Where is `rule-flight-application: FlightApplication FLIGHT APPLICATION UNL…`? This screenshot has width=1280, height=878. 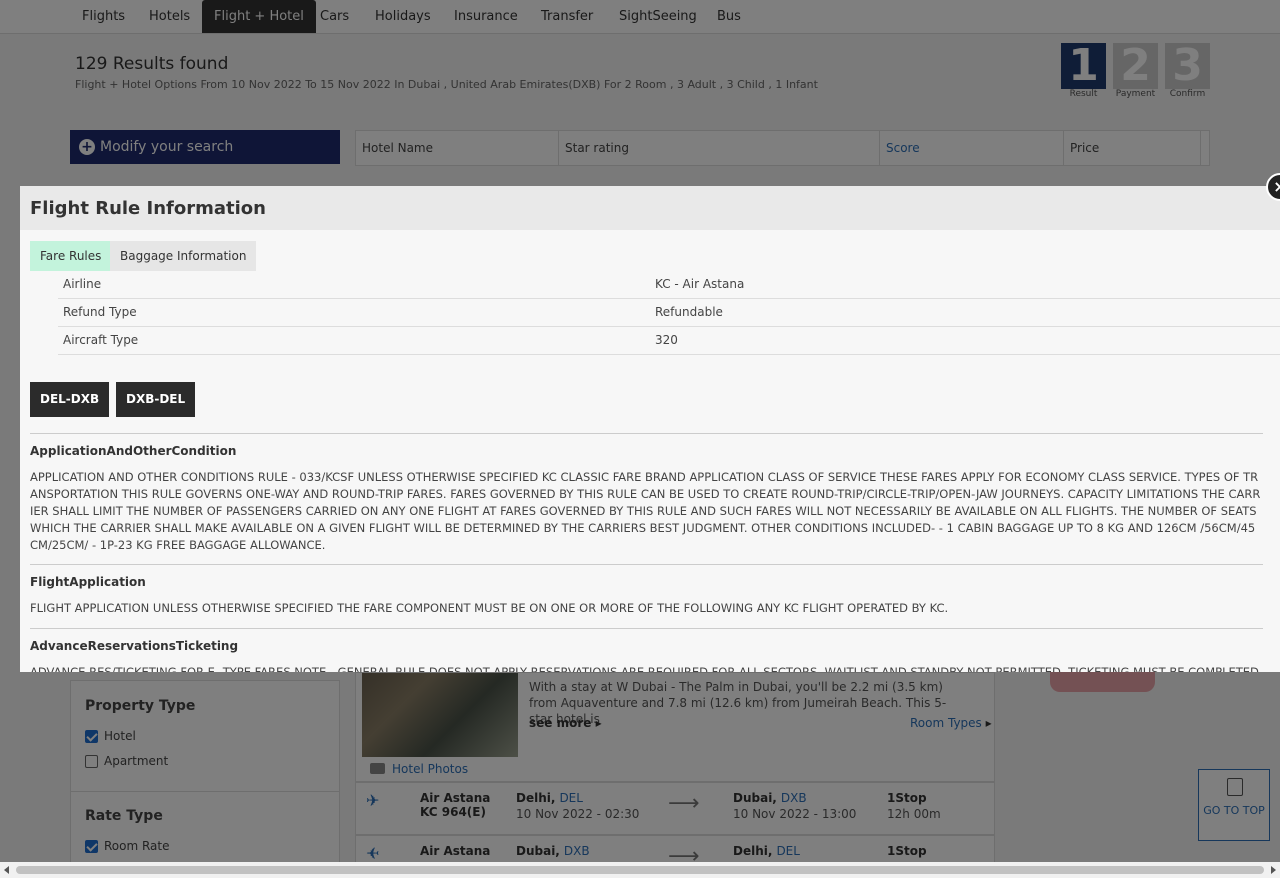
rule-flight-application: FlightApplication FLIGHT APPLICATION UNL… is located at coordinates (646, 597).